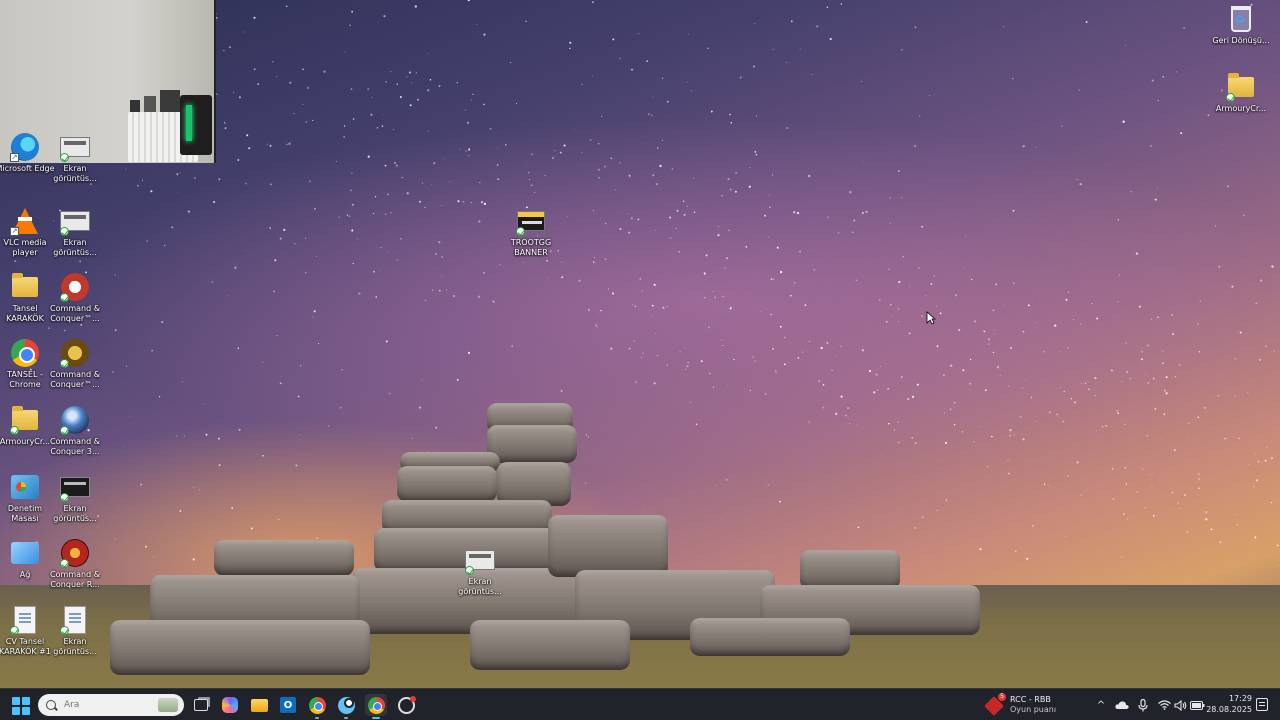 The image size is (1280, 720). Describe the element at coordinates (1229, 704) in the screenshot. I see `taskbar-clock: 17:29 28.08.2025` at that location.